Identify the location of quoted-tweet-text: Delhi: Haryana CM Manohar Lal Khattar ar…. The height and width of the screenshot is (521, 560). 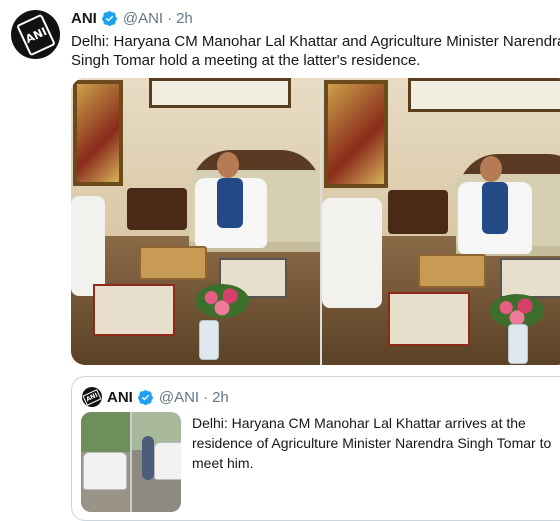
(372, 443).